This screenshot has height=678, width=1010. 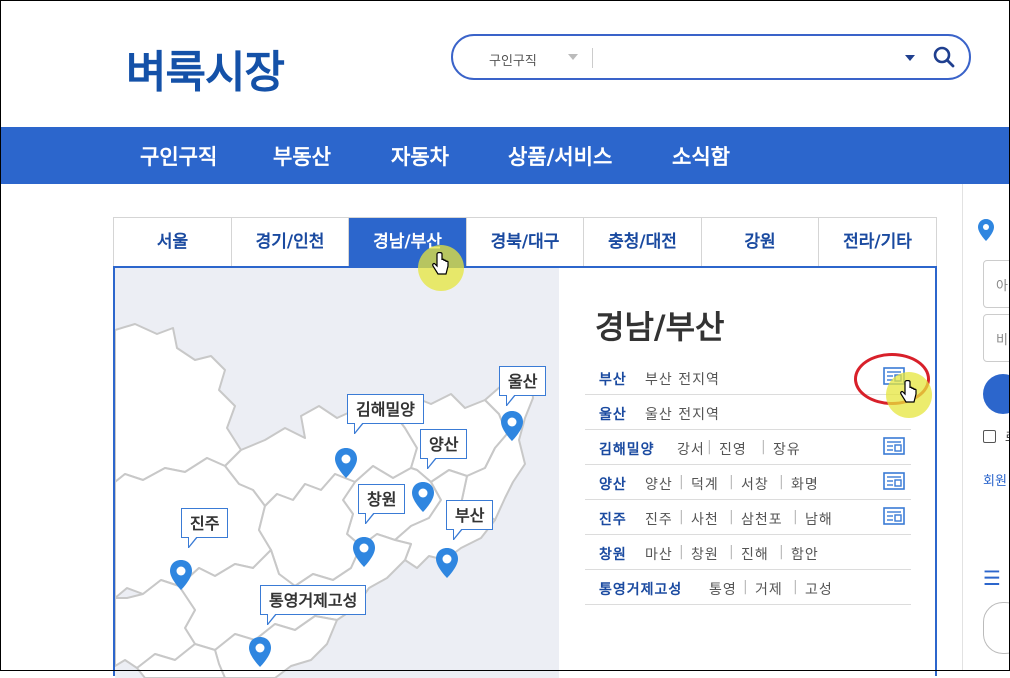 I want to click on nav-item-goods: 상품/서비스, so click(x=560, y=156).